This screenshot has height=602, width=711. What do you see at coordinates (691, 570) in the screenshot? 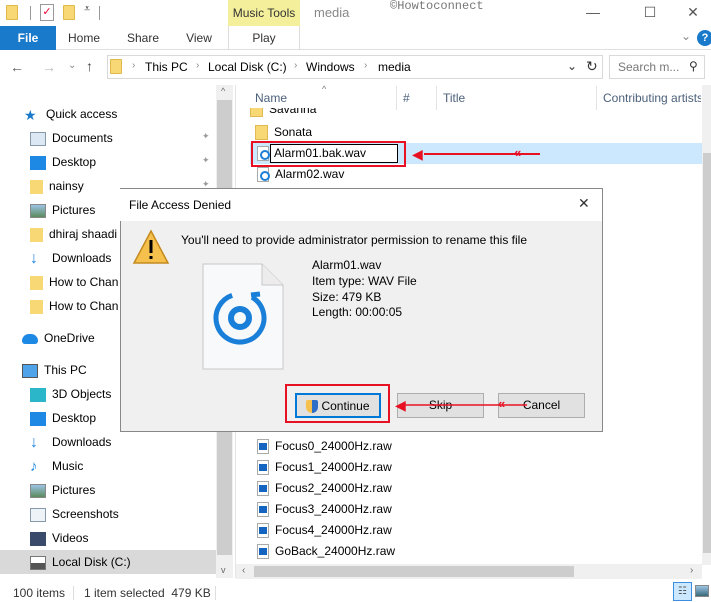
I see `scroll-right-icon: ›` at bounding box center [691, 570].